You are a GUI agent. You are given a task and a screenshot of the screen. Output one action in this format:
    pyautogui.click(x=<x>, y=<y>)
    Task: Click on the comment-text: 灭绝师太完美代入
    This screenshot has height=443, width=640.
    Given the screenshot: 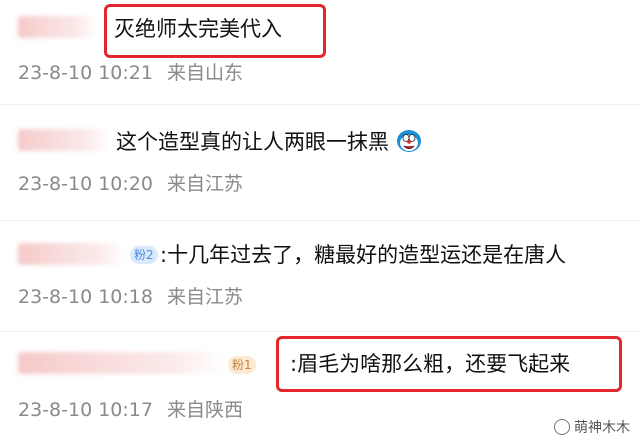 What is the action you would take?
    pyautogui.click(x=198, y=29)
    